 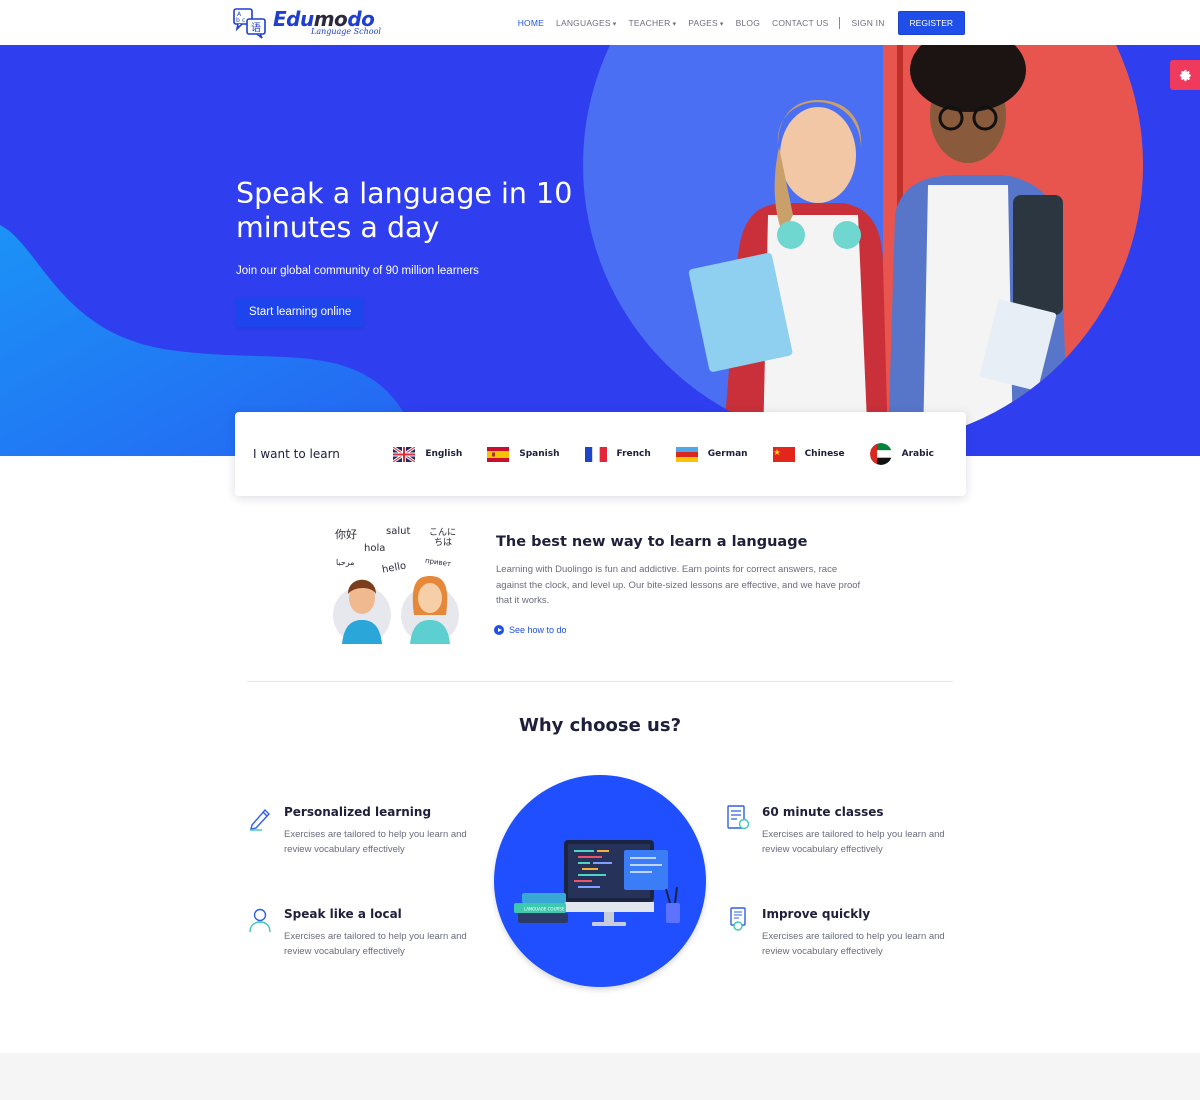 What do you see at coordinates (404, 454) in the screenshot?
I see `uk-flag-icon` at bounding box center [404, 454].